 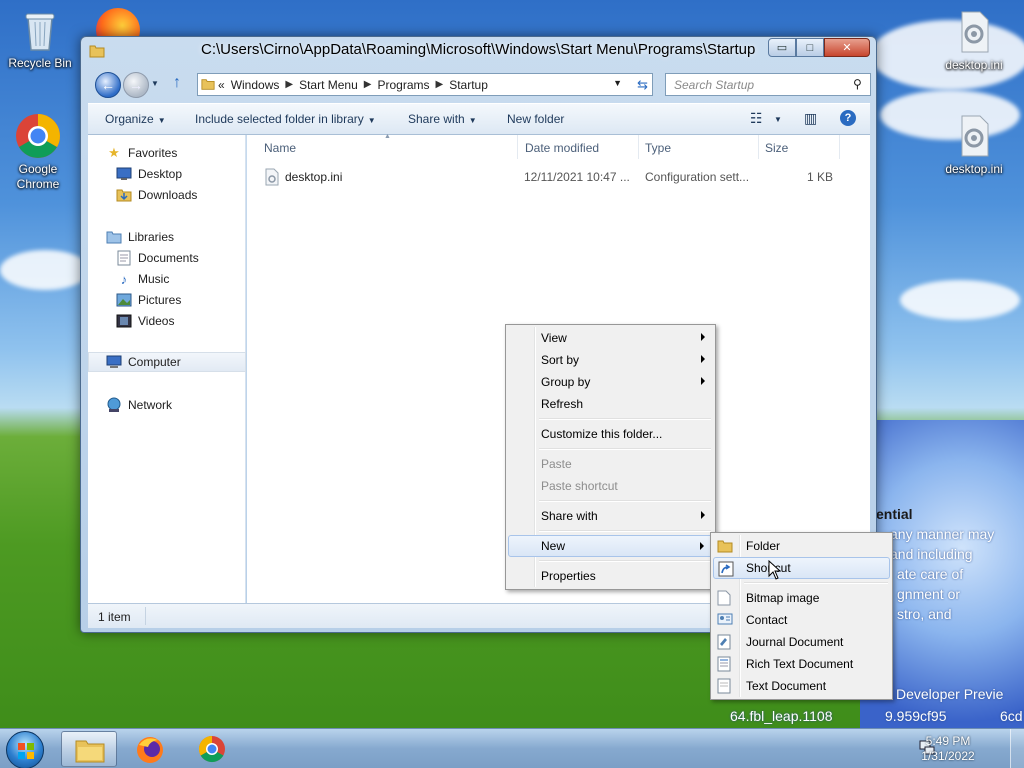 What do you see at coordinates (136, 85) in the screenshot?
I see `forward-button: →` at bounding box center [136, 85].